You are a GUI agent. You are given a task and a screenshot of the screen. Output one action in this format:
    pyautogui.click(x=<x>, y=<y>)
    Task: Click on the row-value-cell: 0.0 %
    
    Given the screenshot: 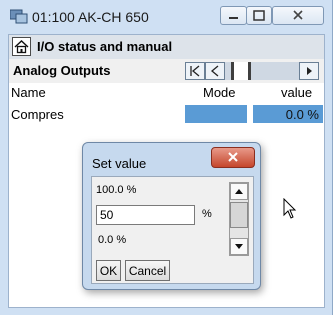 What is the action you would take?
    pyautogui.click(x=288, y=114)
    